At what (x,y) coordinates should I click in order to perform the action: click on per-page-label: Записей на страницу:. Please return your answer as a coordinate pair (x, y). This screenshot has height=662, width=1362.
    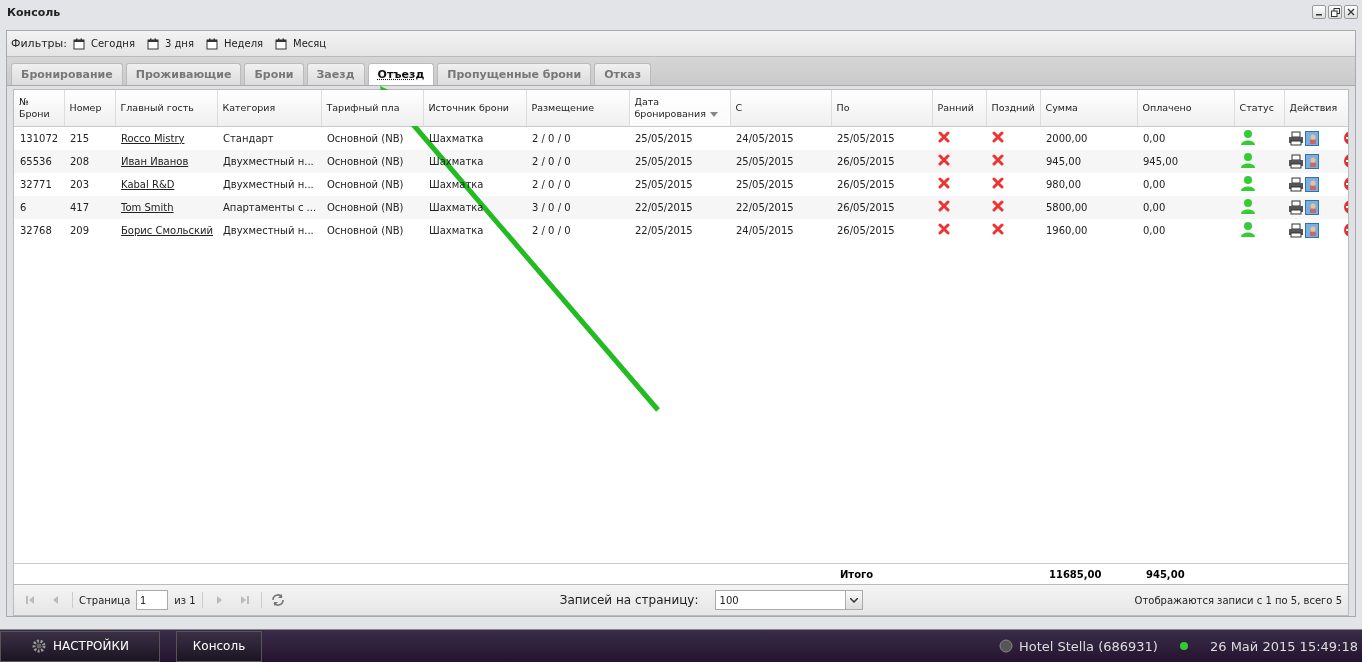
    Looking at the image, I should click on (629, 600).